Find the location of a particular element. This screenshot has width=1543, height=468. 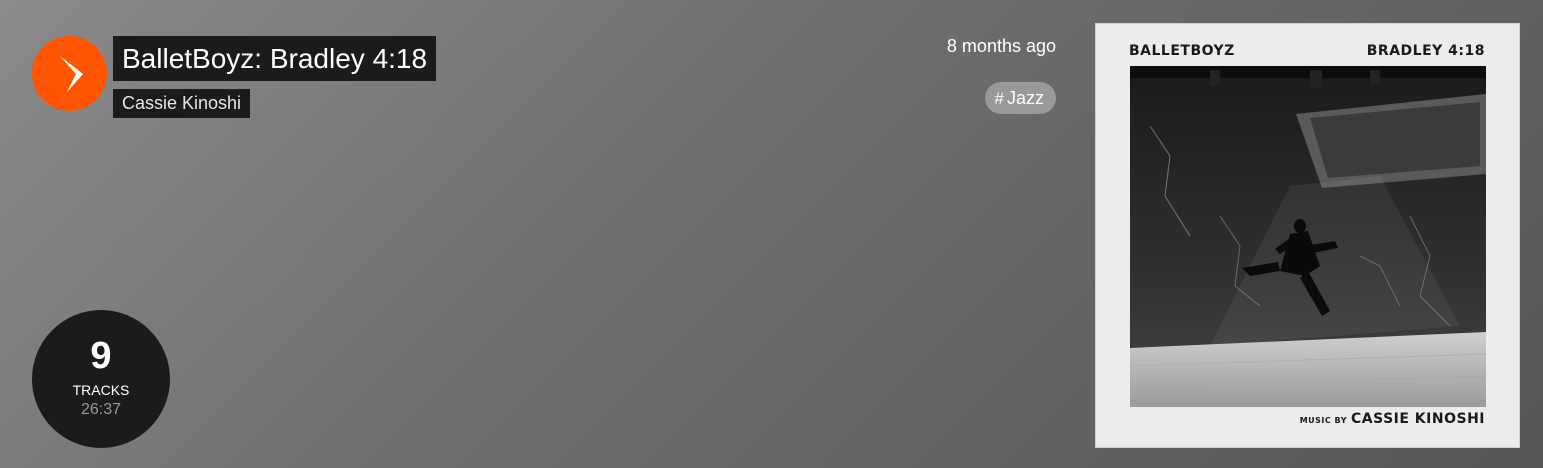

artwork-title: BRADLEY 4:18 is located at coordinates (1425, 51).